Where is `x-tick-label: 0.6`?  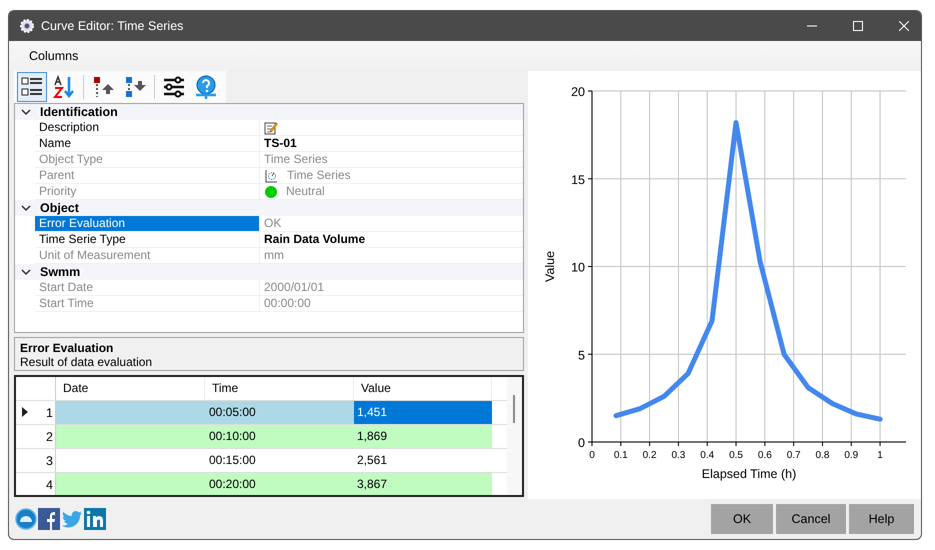
x-tick-label: 0.6 is located at coordinates (765, 455).